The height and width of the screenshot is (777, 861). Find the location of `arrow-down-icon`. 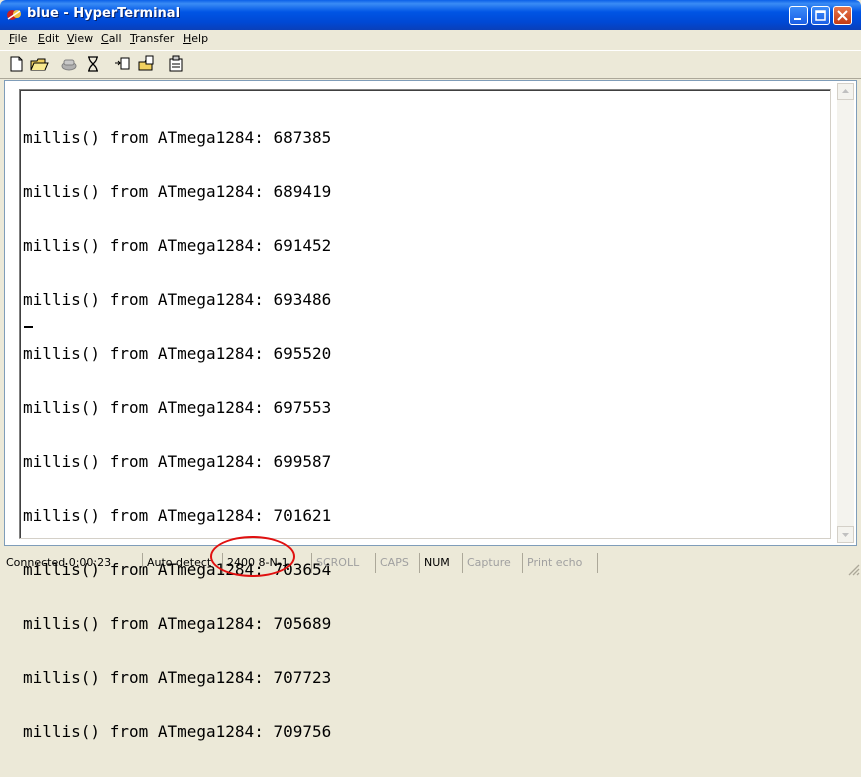

arrow-down-icon is located at coordinates (845, 535).